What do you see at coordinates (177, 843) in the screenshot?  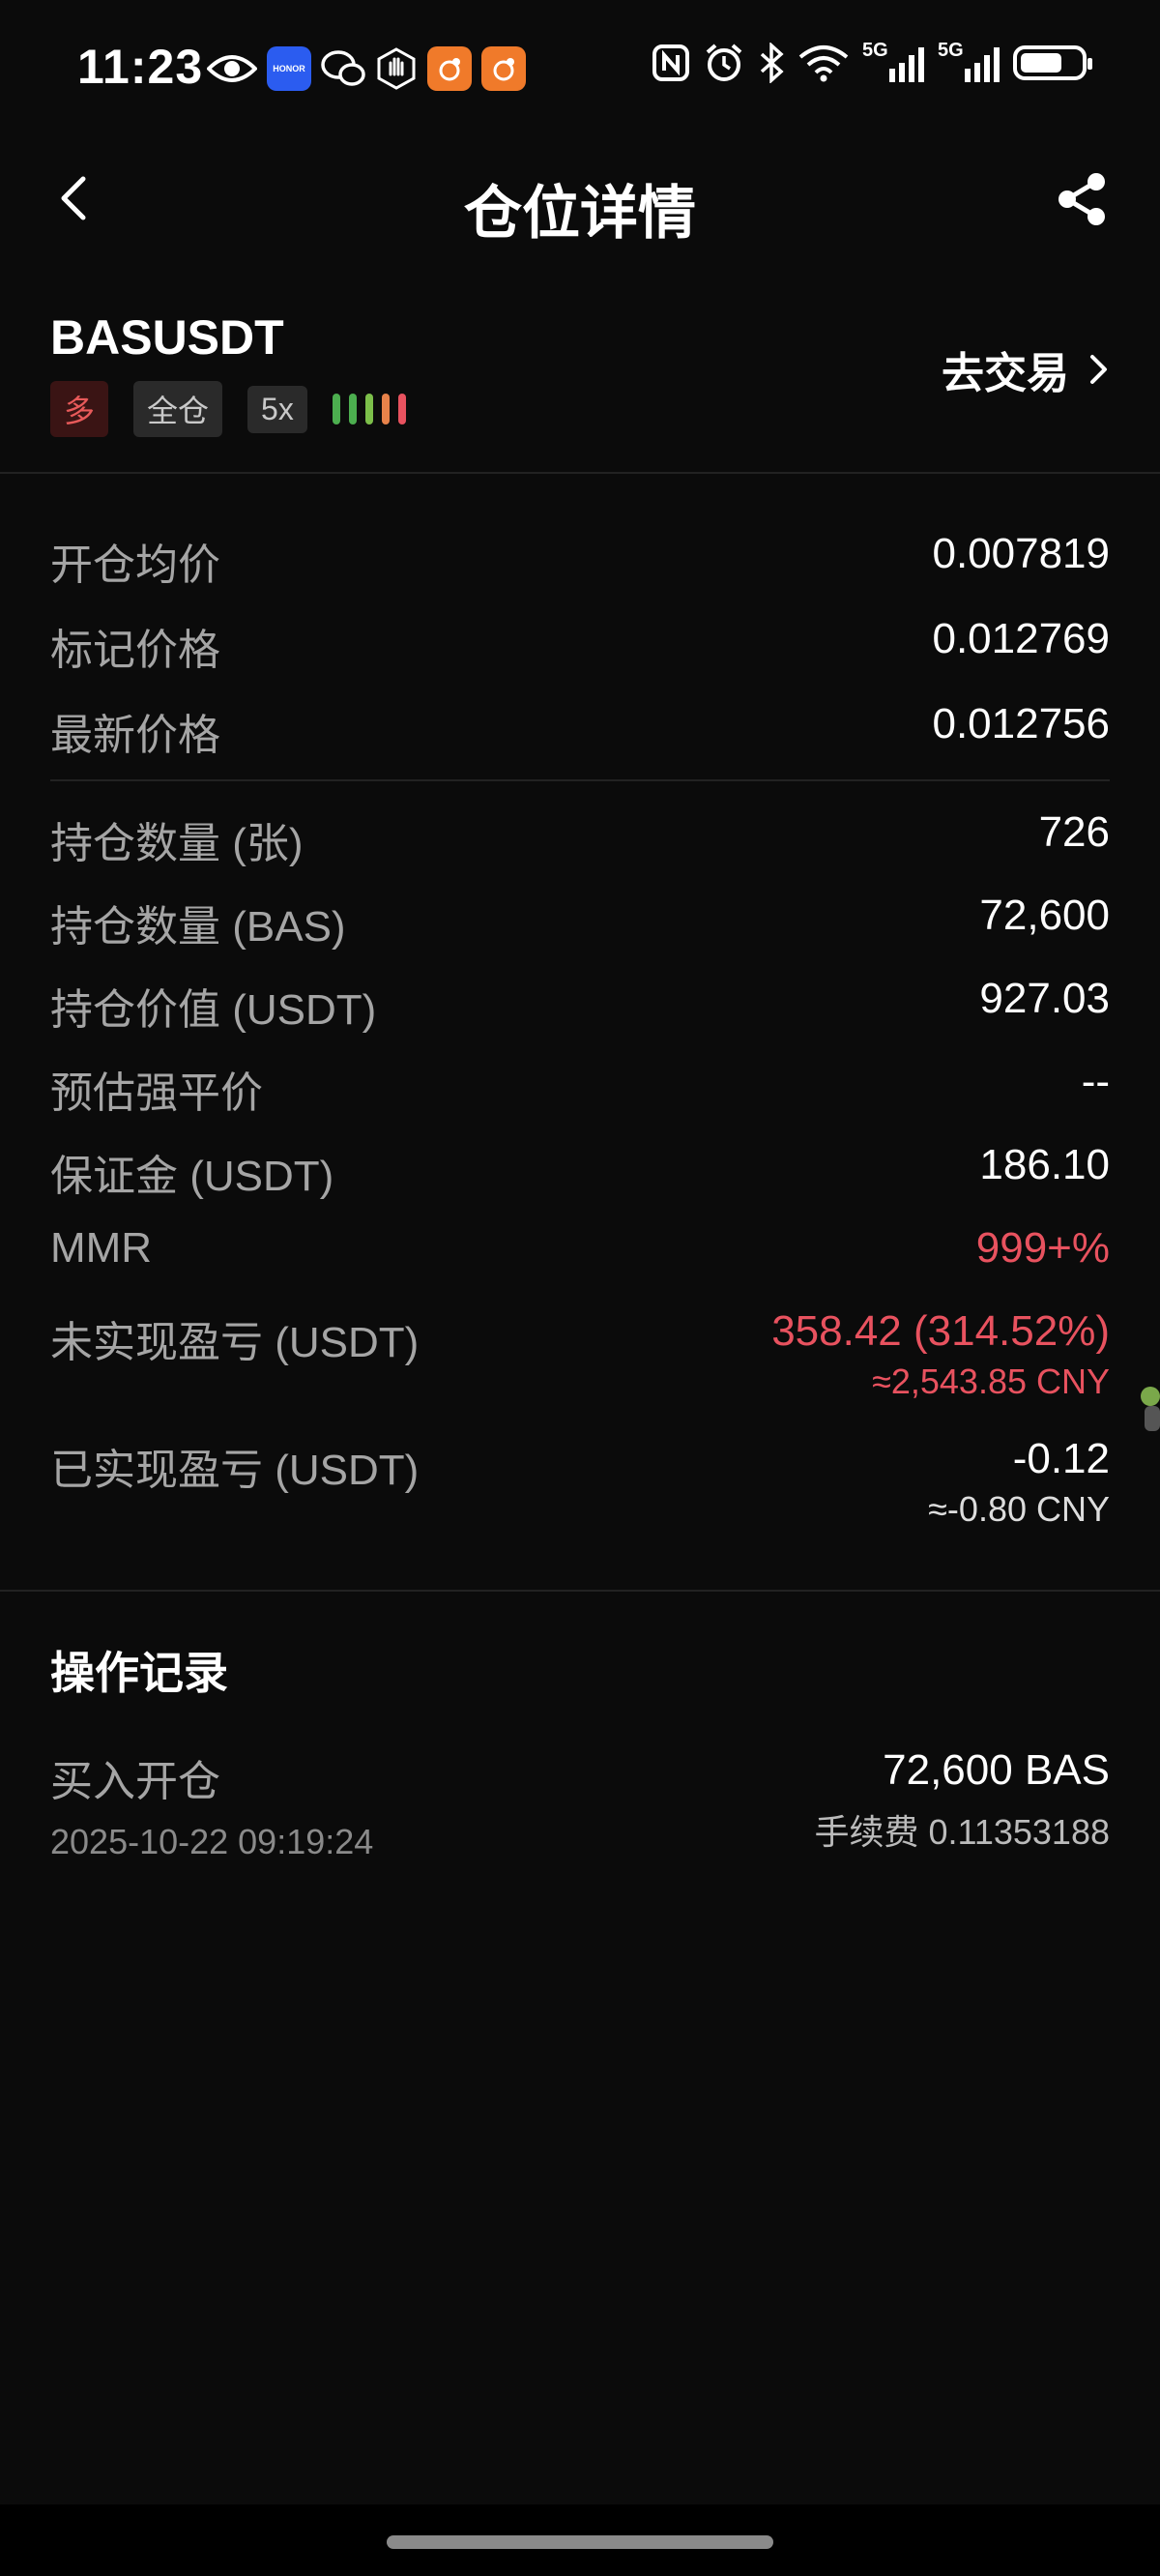 I see `row-label: 持仓数量 (张)` at bounding box center [177, 843].